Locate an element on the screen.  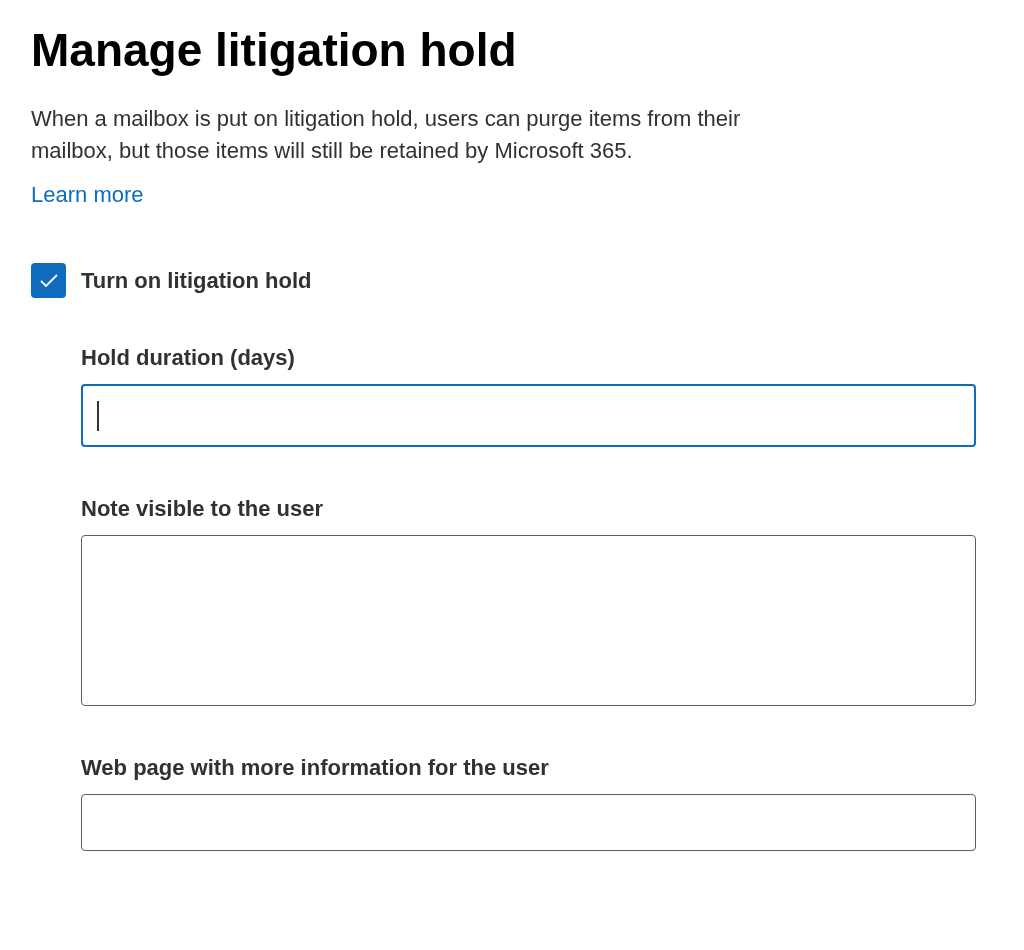
checkbox is located at coordinates (48, 280).